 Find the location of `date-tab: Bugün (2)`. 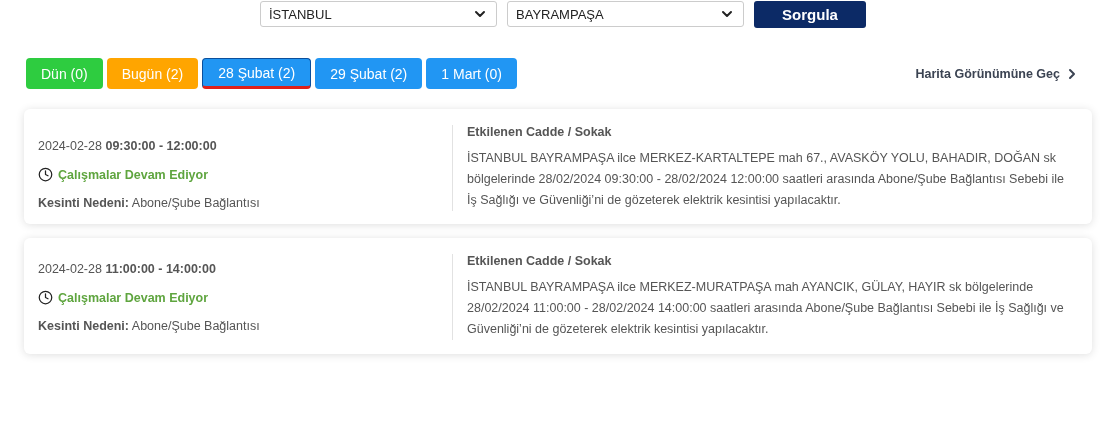

date-tab: Bugün (2) is located at coordinates (152, 73).